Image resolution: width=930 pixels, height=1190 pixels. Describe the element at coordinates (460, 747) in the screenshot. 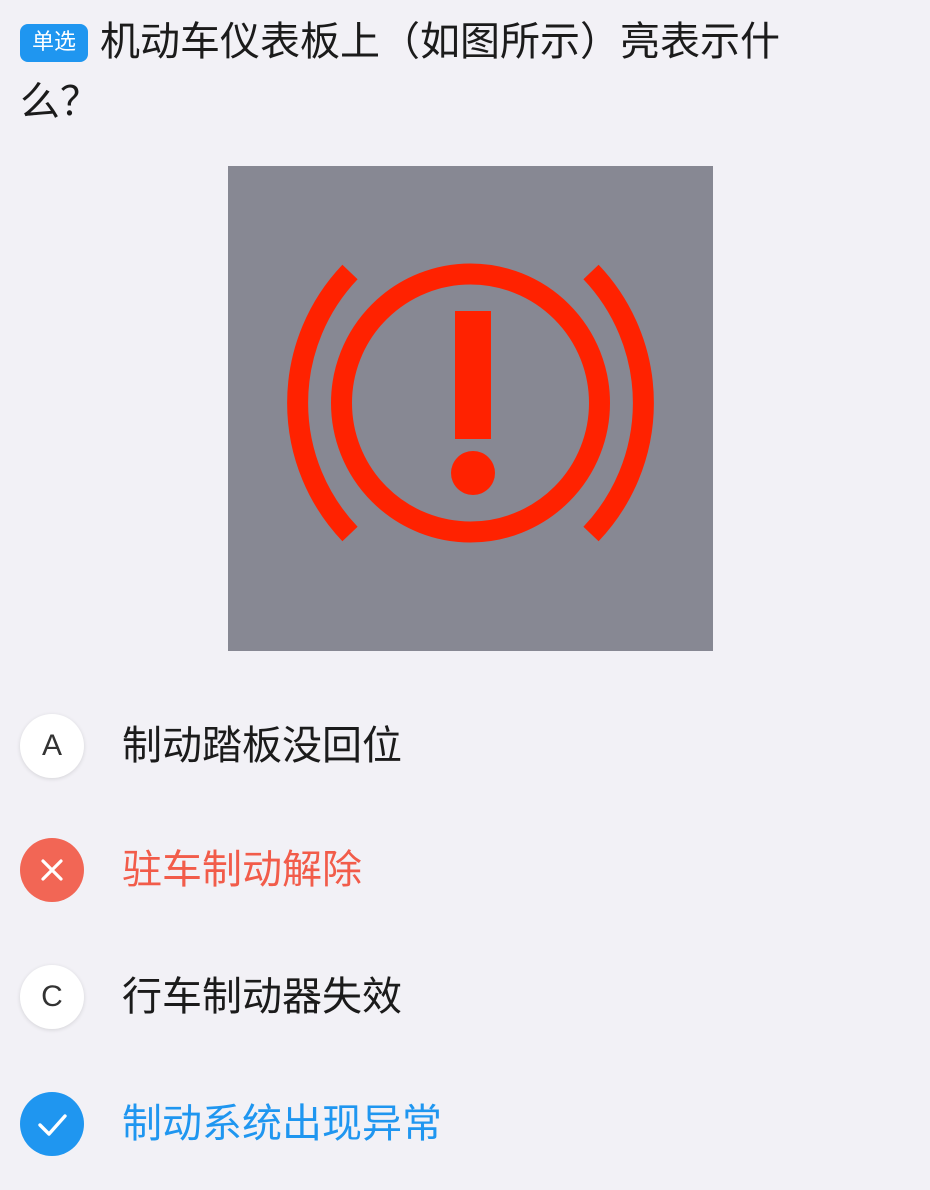

I see `option-a: A 制动踏板没回位` at that location.